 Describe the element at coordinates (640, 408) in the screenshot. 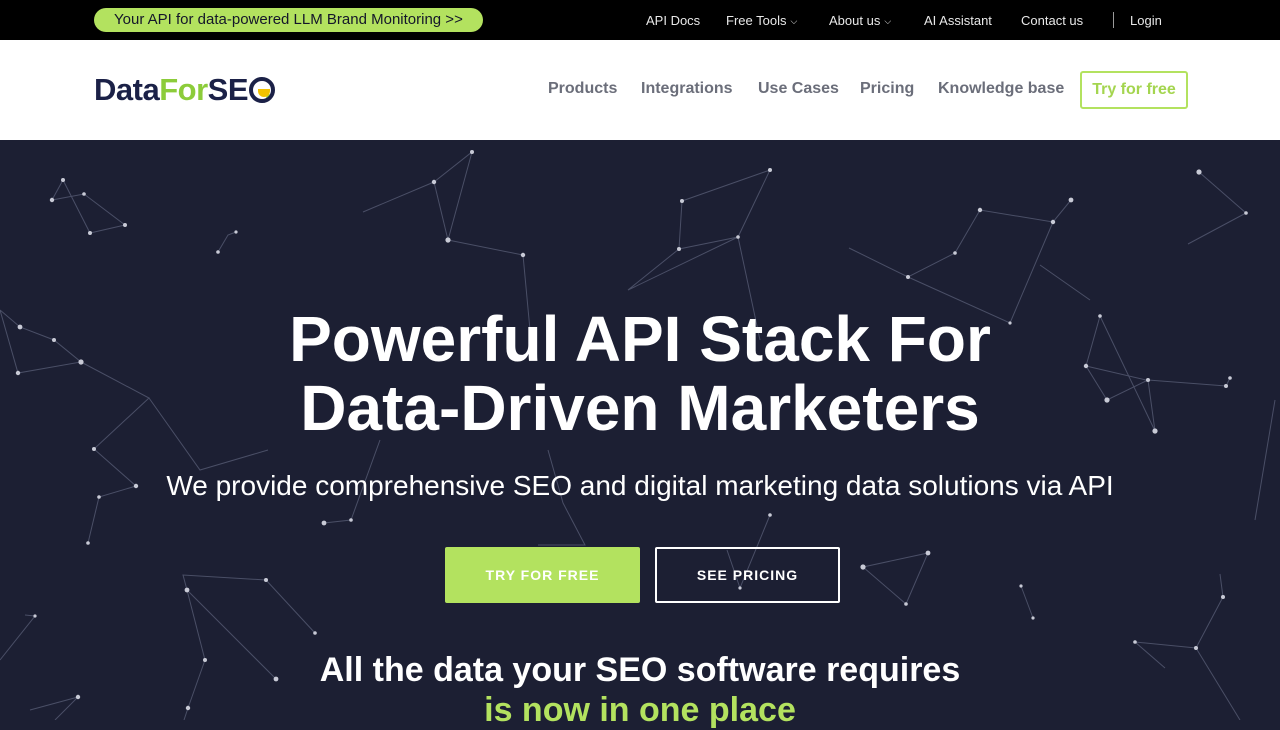

I see `hero-title-line-2: Data-Driven Marketers` at that location.